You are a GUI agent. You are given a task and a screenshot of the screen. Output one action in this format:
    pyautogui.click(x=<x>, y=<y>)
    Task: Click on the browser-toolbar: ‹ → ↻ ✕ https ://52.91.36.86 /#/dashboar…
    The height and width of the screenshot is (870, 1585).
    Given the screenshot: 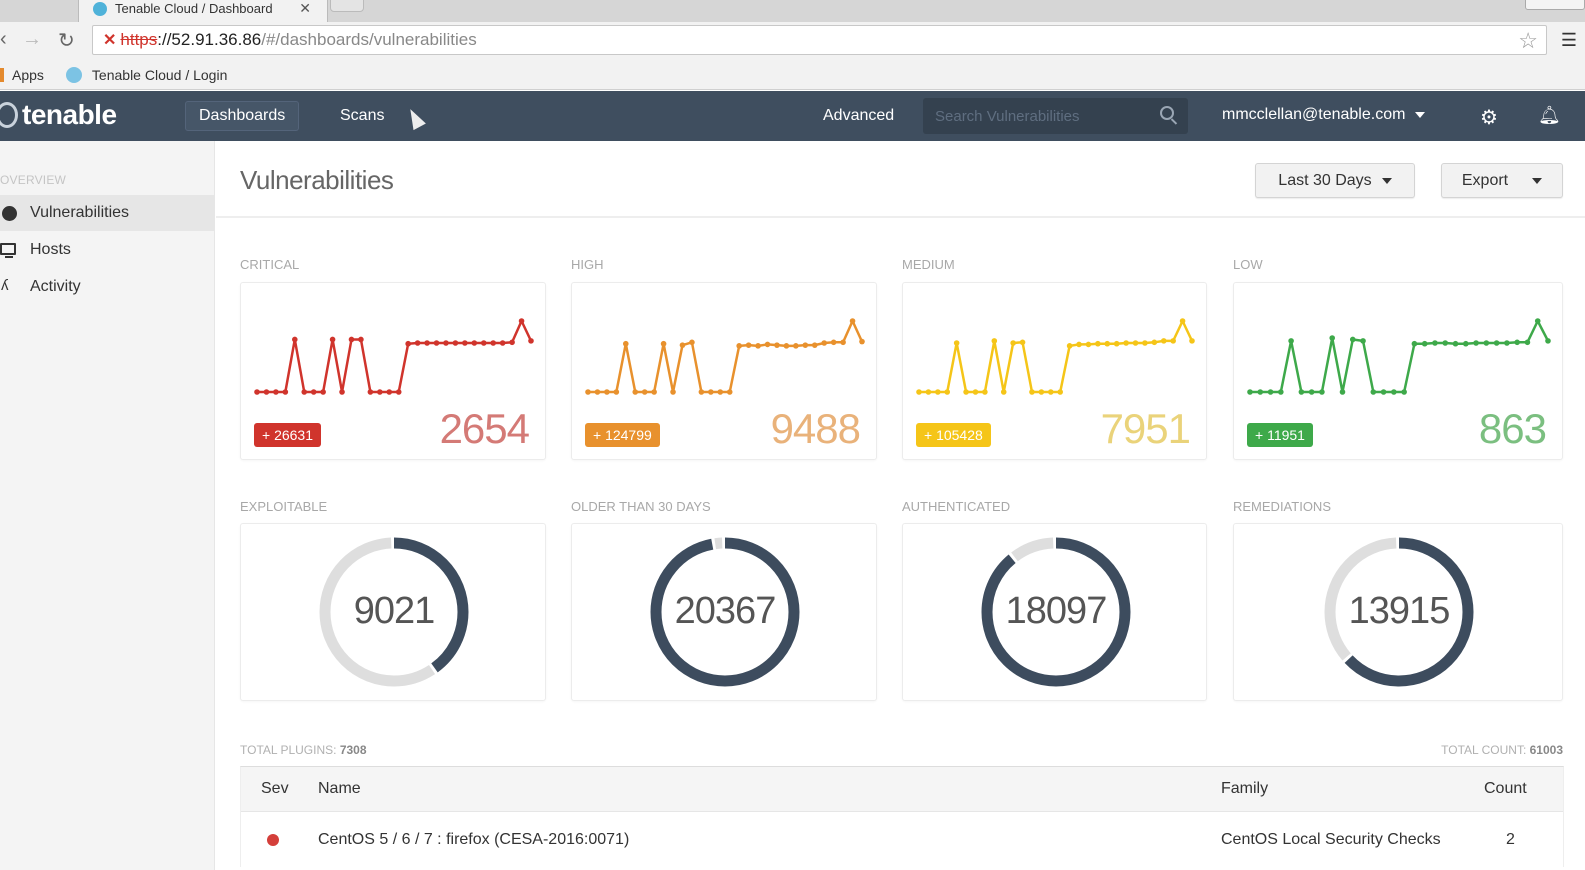 What is the action you would take?
    pyautogui.click(x=792, y=41)
    